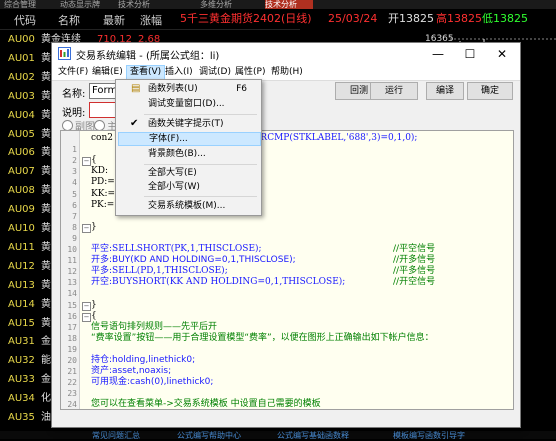  What do you see at coordinates (250, 72) in the screenshot?
I see `menu-properties: 属性(P)` at bounding box center [250, 72].